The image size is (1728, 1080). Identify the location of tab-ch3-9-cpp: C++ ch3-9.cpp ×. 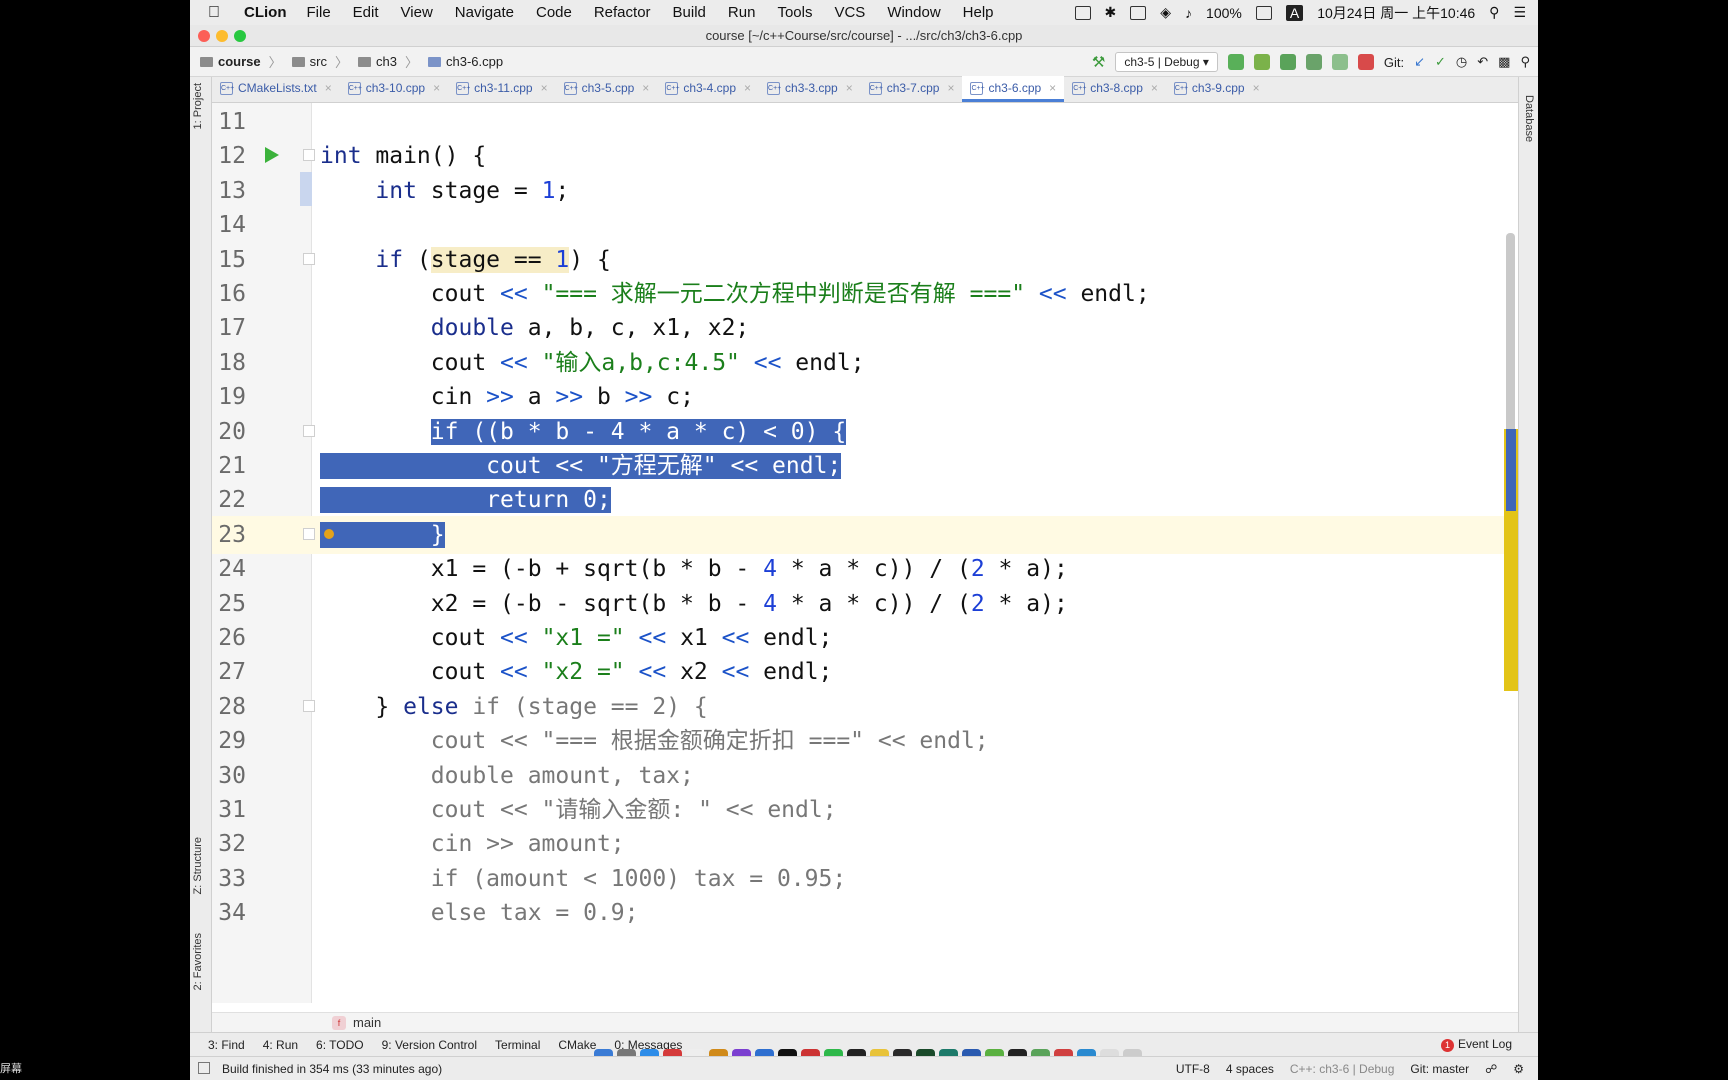
(1217, 89).